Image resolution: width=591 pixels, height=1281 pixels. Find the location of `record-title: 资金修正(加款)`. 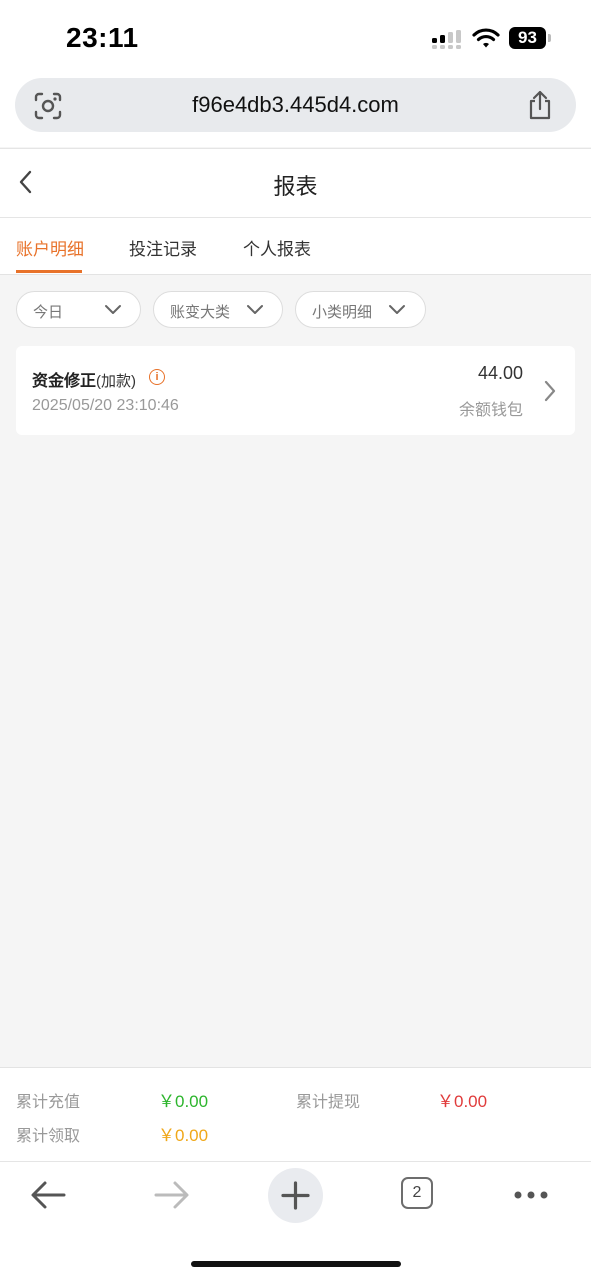

record-title: 资金修正(加款) is located at coordinates (84, 379).